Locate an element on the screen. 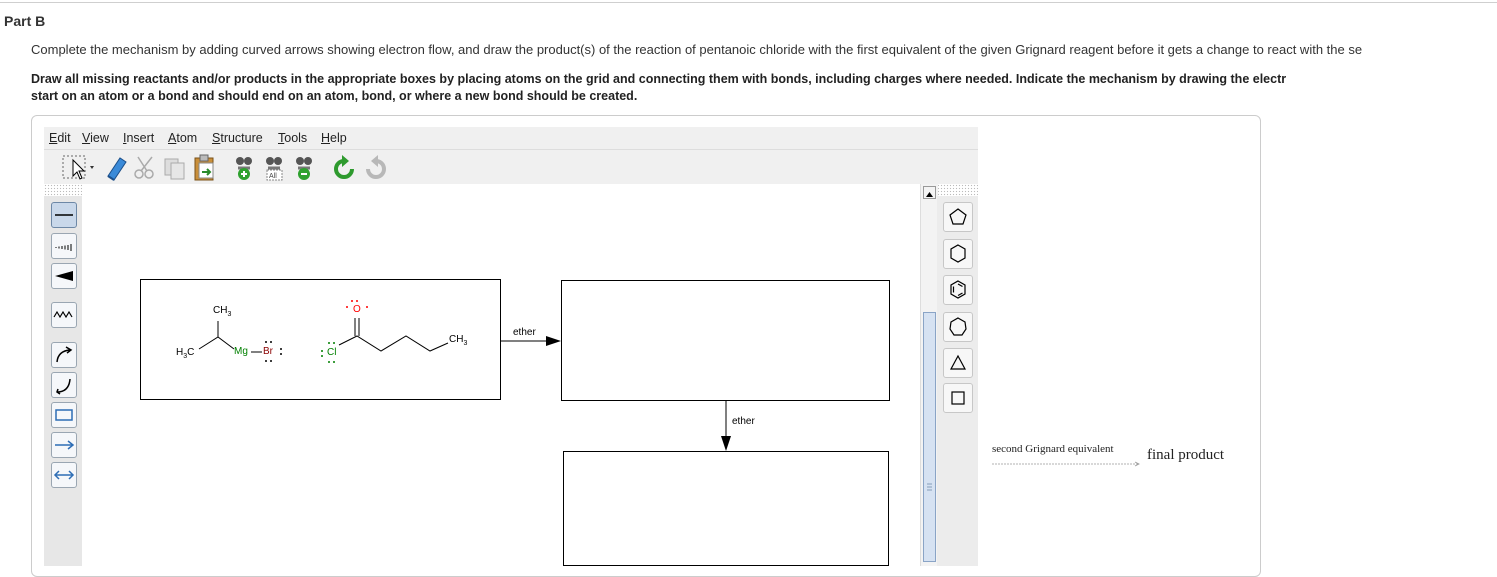  vertical-scrollbar is located at coordinates (929, 375).